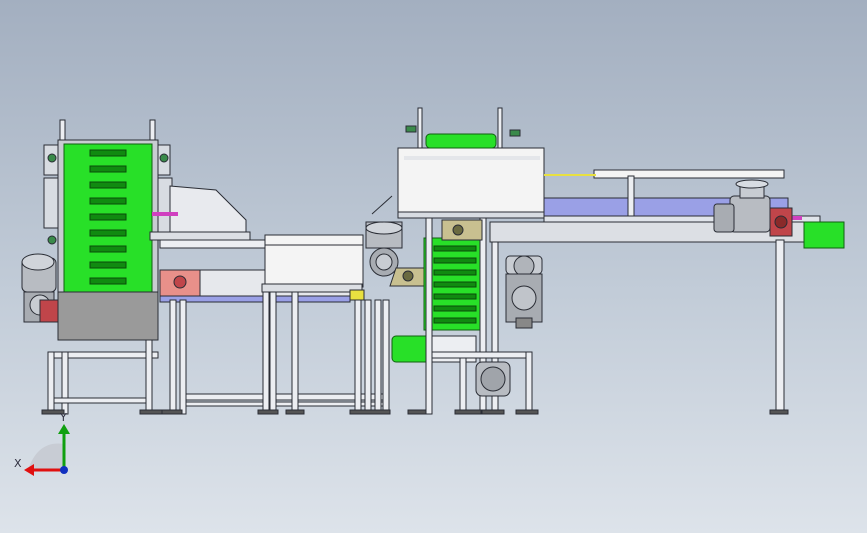  I want to click on y-axis-arrow, so click(64, 429).